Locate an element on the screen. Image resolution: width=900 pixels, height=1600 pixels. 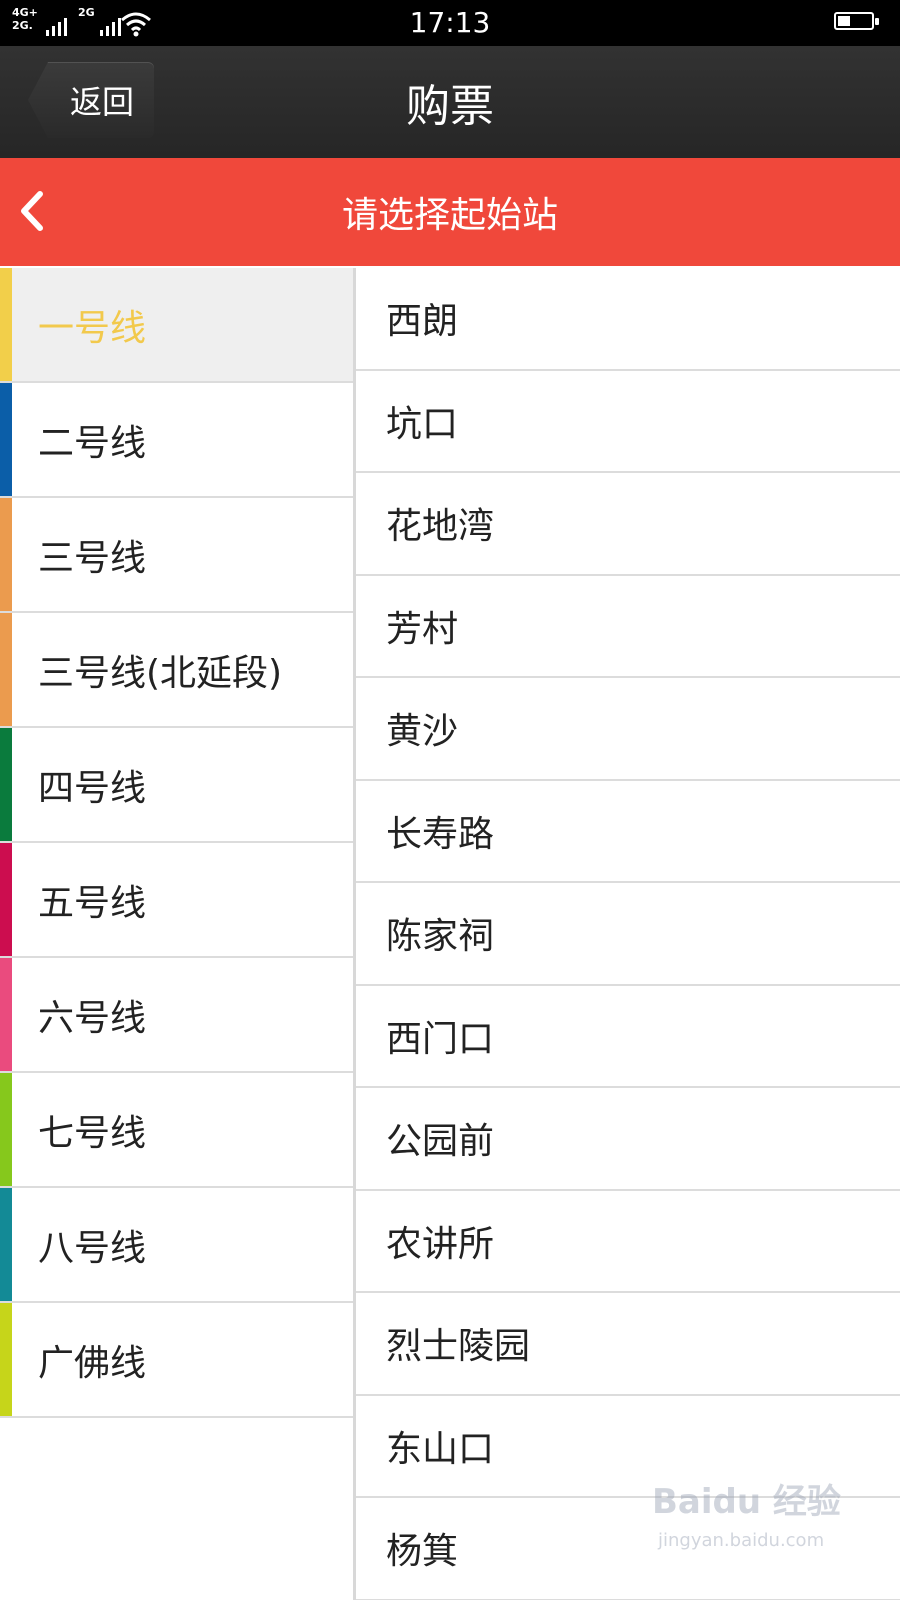
back-button-label: 返回 is located at coordinates (101, 102).